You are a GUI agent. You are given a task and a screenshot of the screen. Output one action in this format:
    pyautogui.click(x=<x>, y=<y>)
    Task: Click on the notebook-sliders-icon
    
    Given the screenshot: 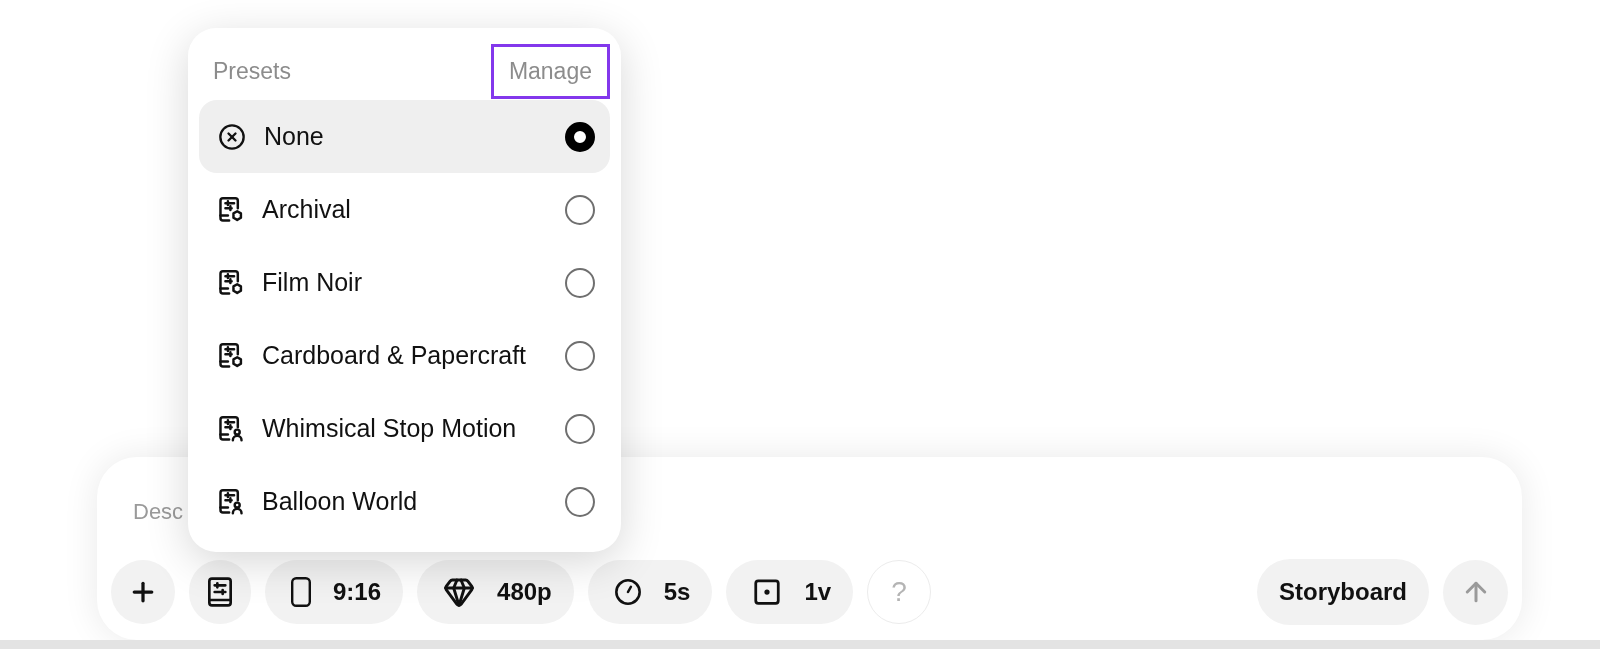 What is the action you would take?
    pyautogui.click(x=220, y=592)
    